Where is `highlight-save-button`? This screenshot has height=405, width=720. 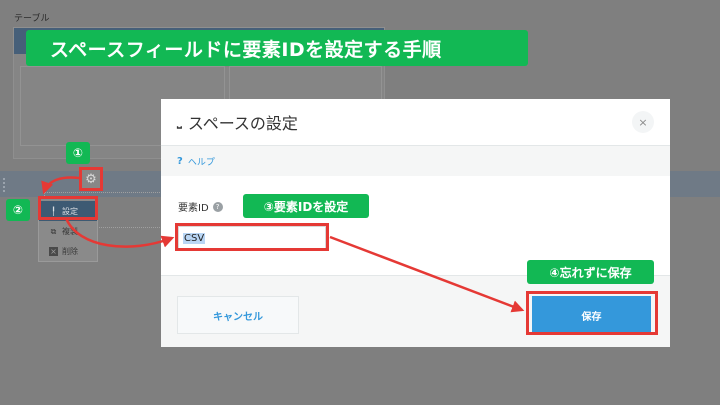 highlight-save-button is located at coordinates (592, 313).